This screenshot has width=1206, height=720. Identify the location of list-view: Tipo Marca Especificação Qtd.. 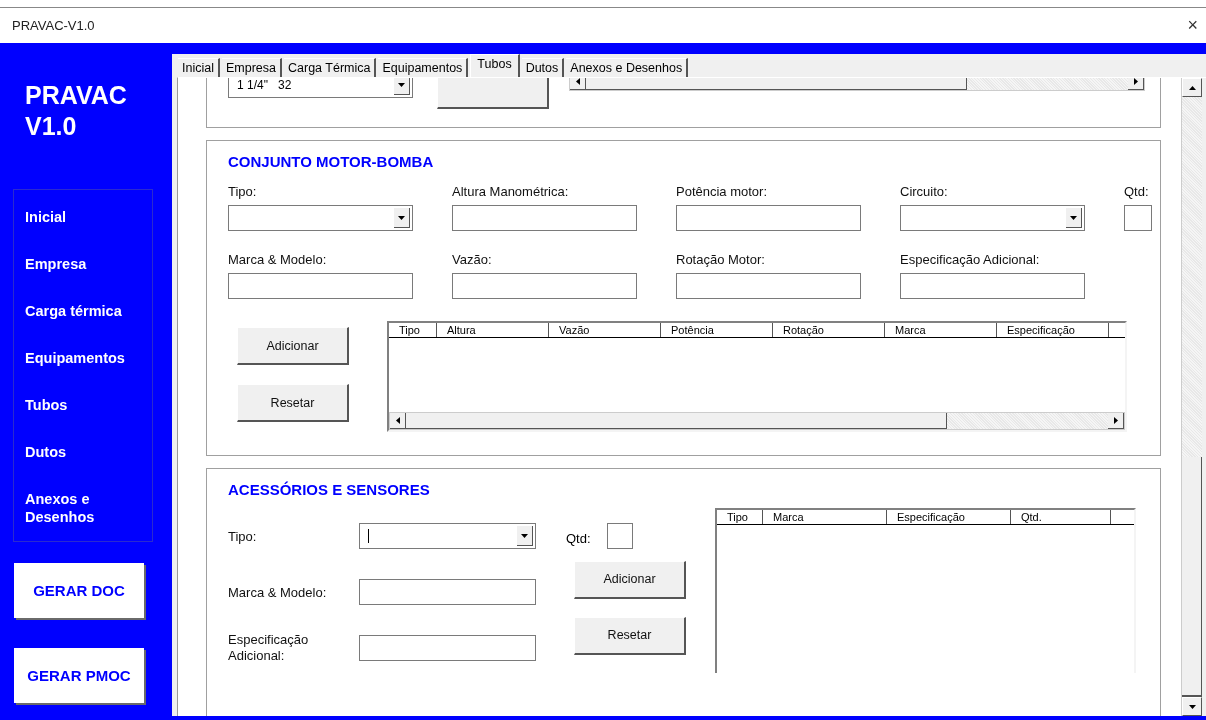
(925, 590).